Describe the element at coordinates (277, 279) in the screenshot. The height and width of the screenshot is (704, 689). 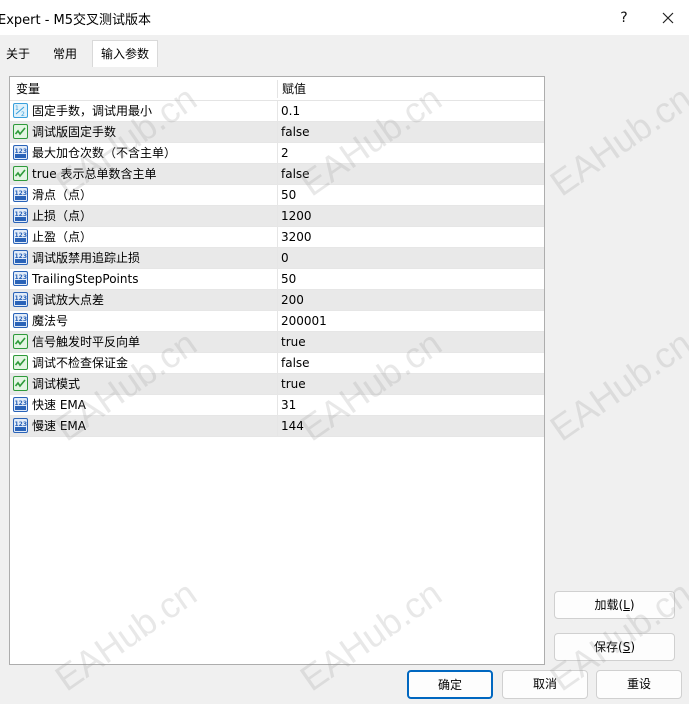
I see `table-row: 123 TrailingStepPoints 50` at that location.